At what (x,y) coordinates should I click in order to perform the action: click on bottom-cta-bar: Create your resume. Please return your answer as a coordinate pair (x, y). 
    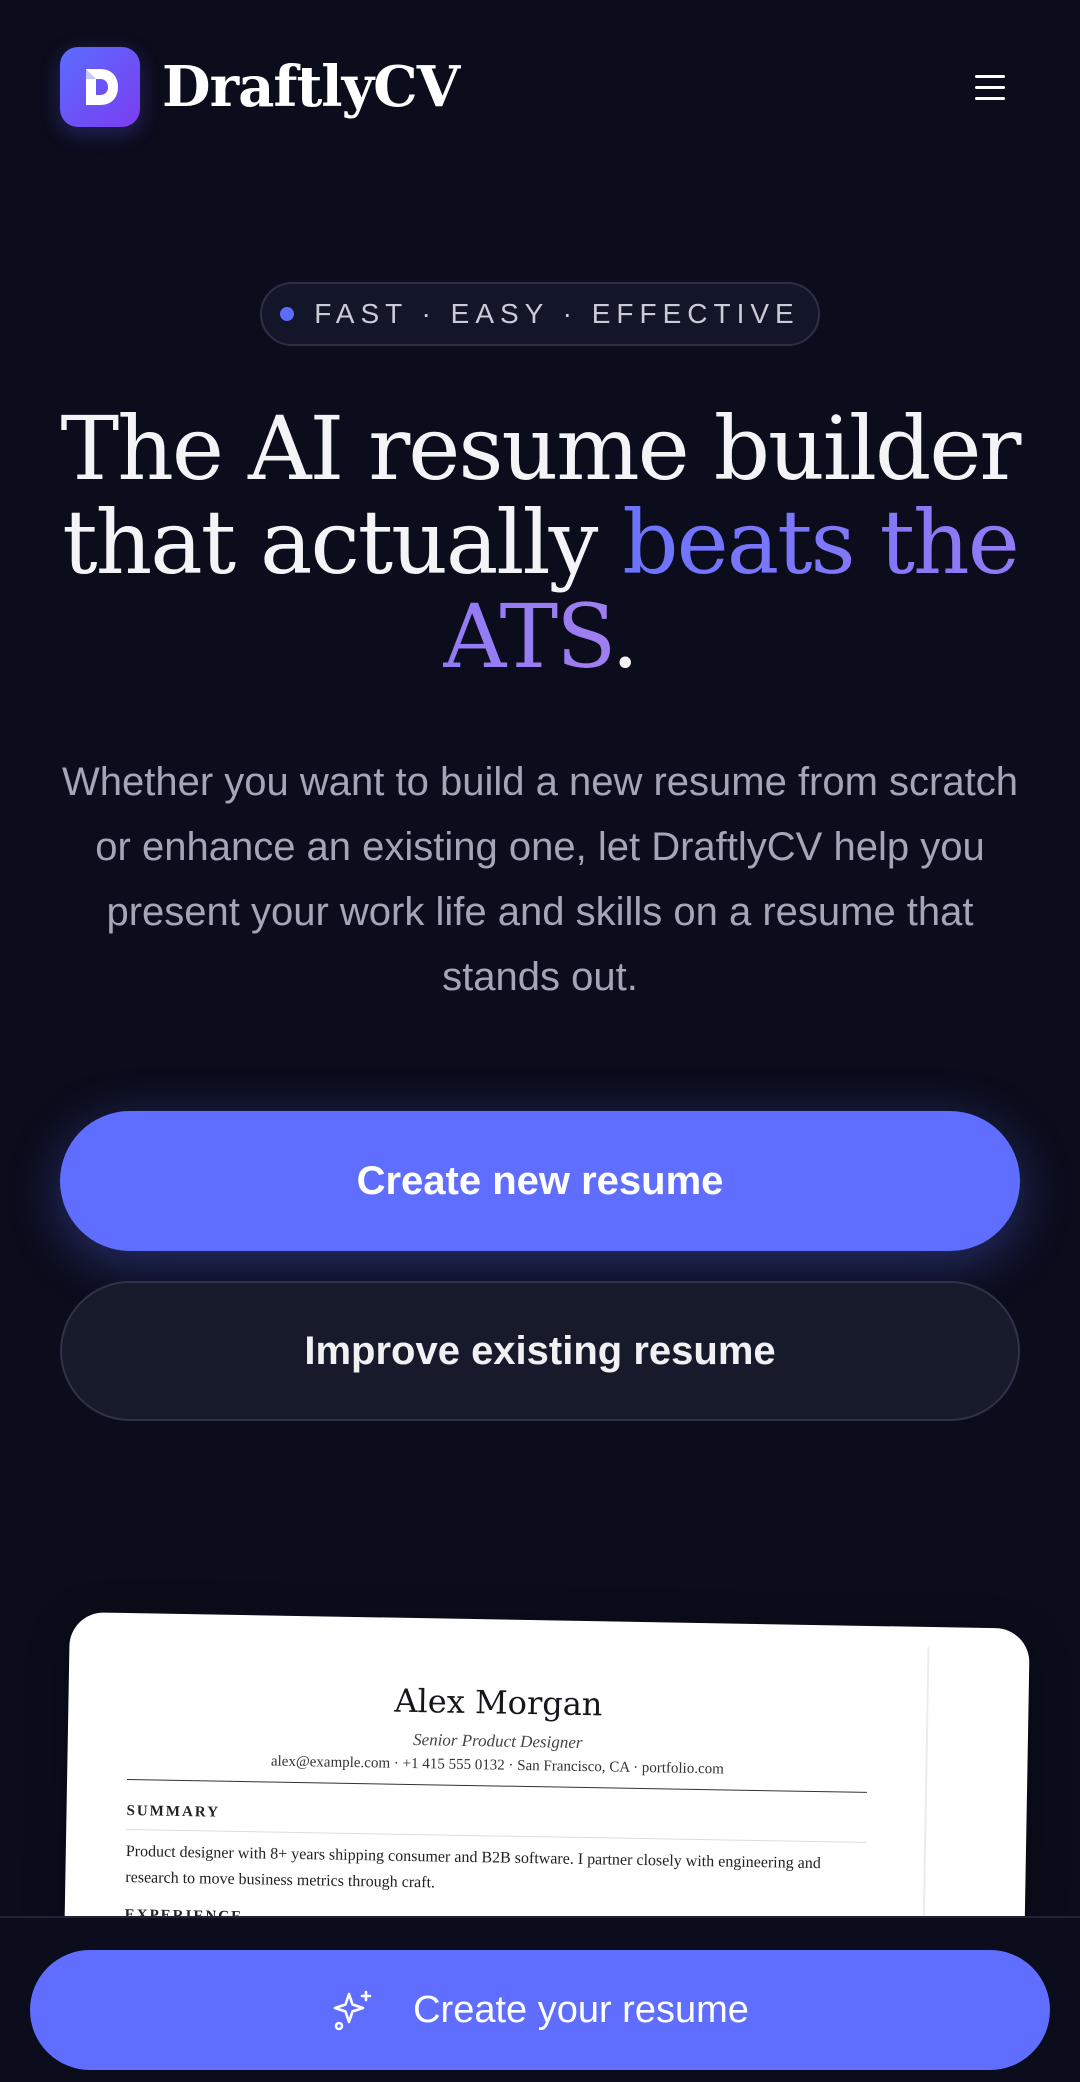
    Looking at the image, I should click on (540, 1999).